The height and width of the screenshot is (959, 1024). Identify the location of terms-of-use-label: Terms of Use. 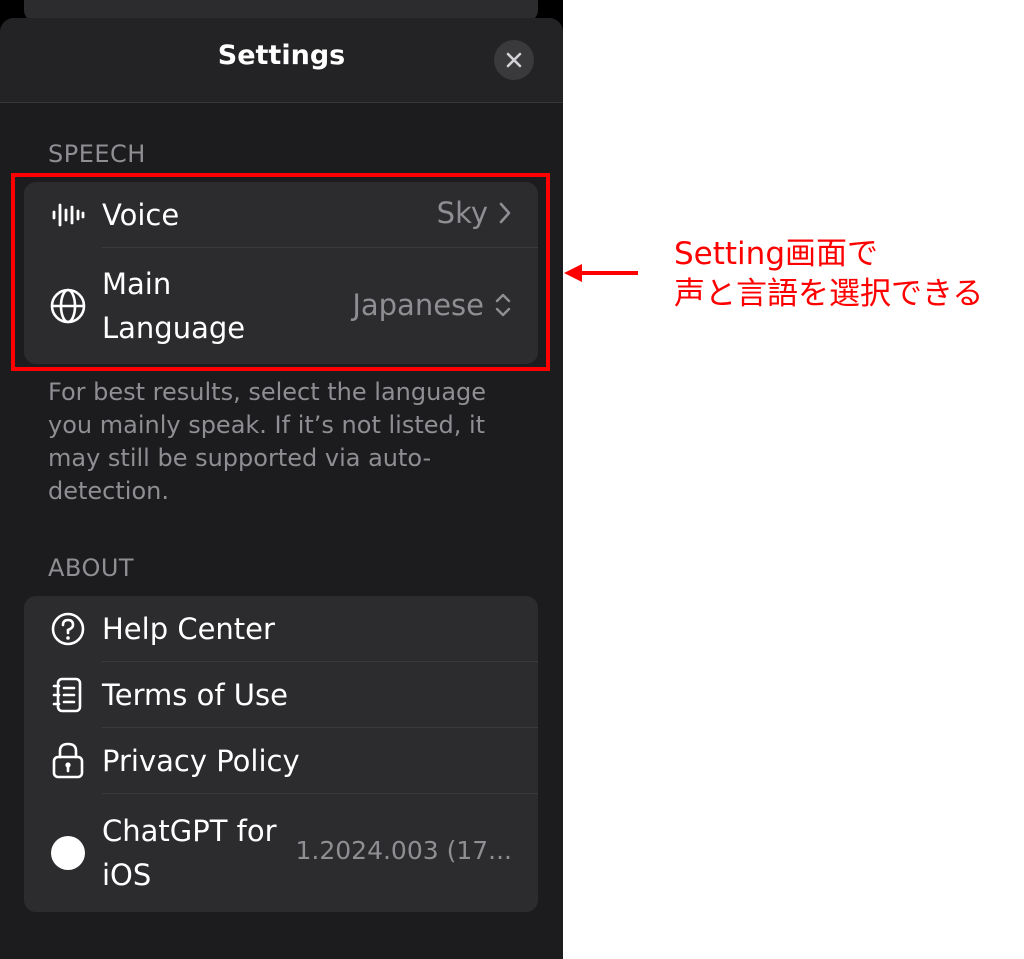
(195, 695).